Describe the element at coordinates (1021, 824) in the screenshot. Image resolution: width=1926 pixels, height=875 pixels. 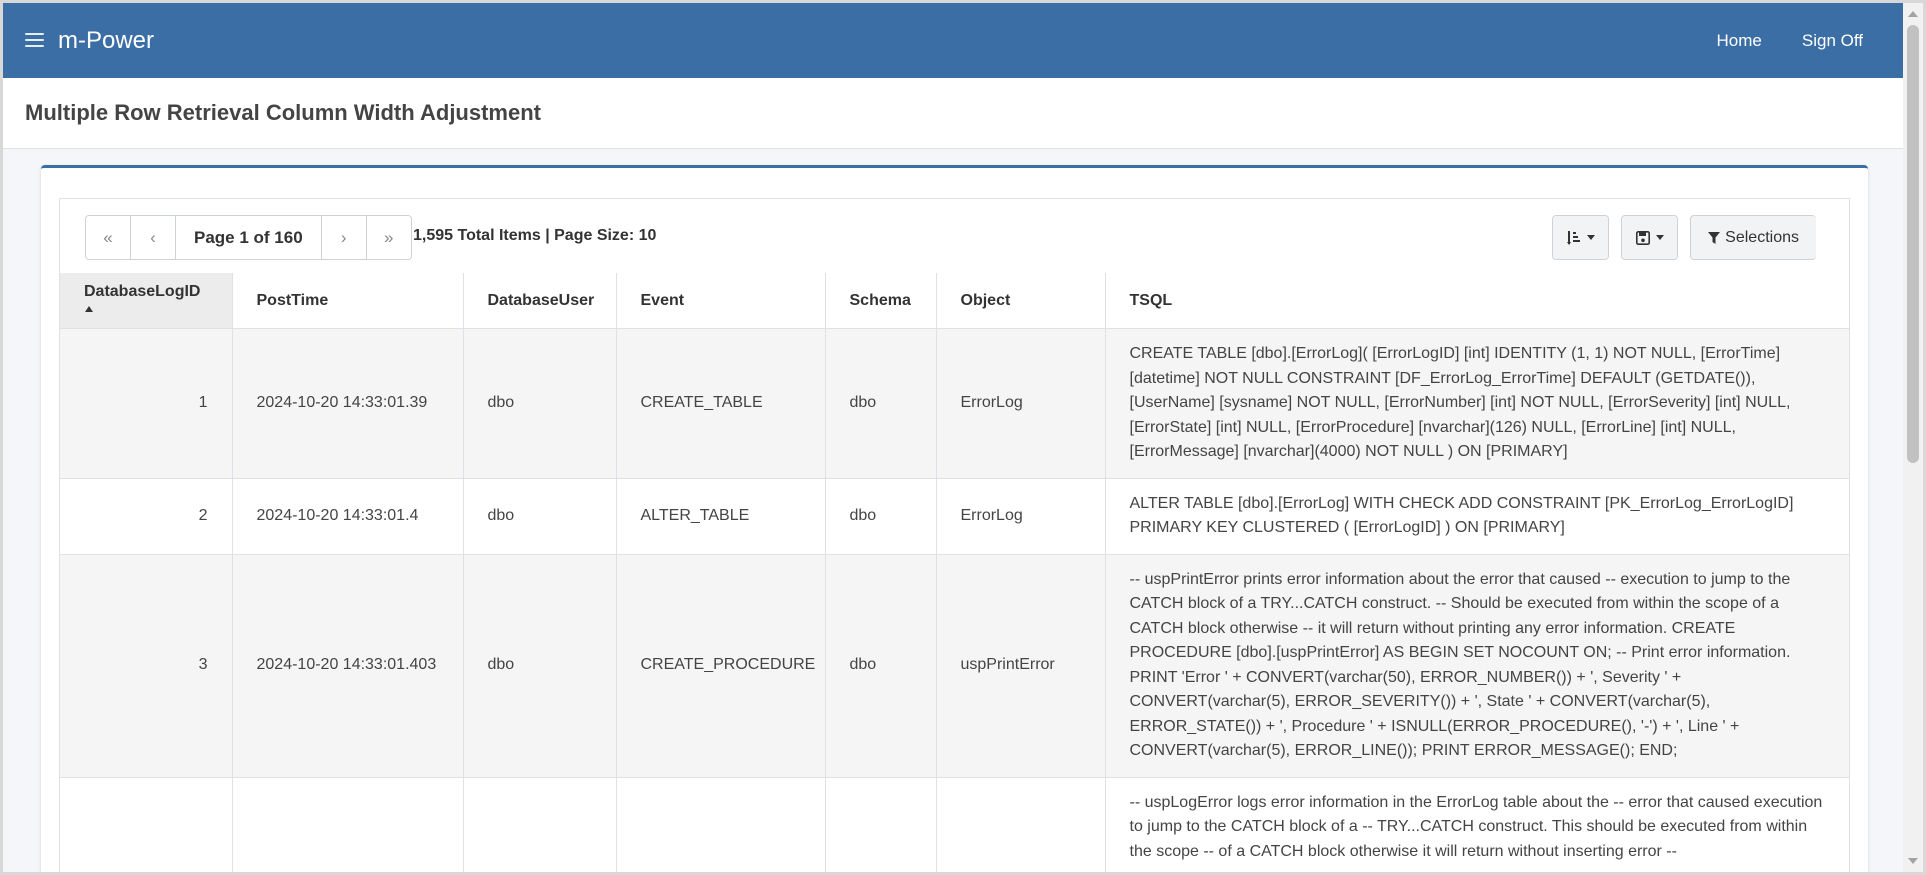
I see `cell-object` at that location.